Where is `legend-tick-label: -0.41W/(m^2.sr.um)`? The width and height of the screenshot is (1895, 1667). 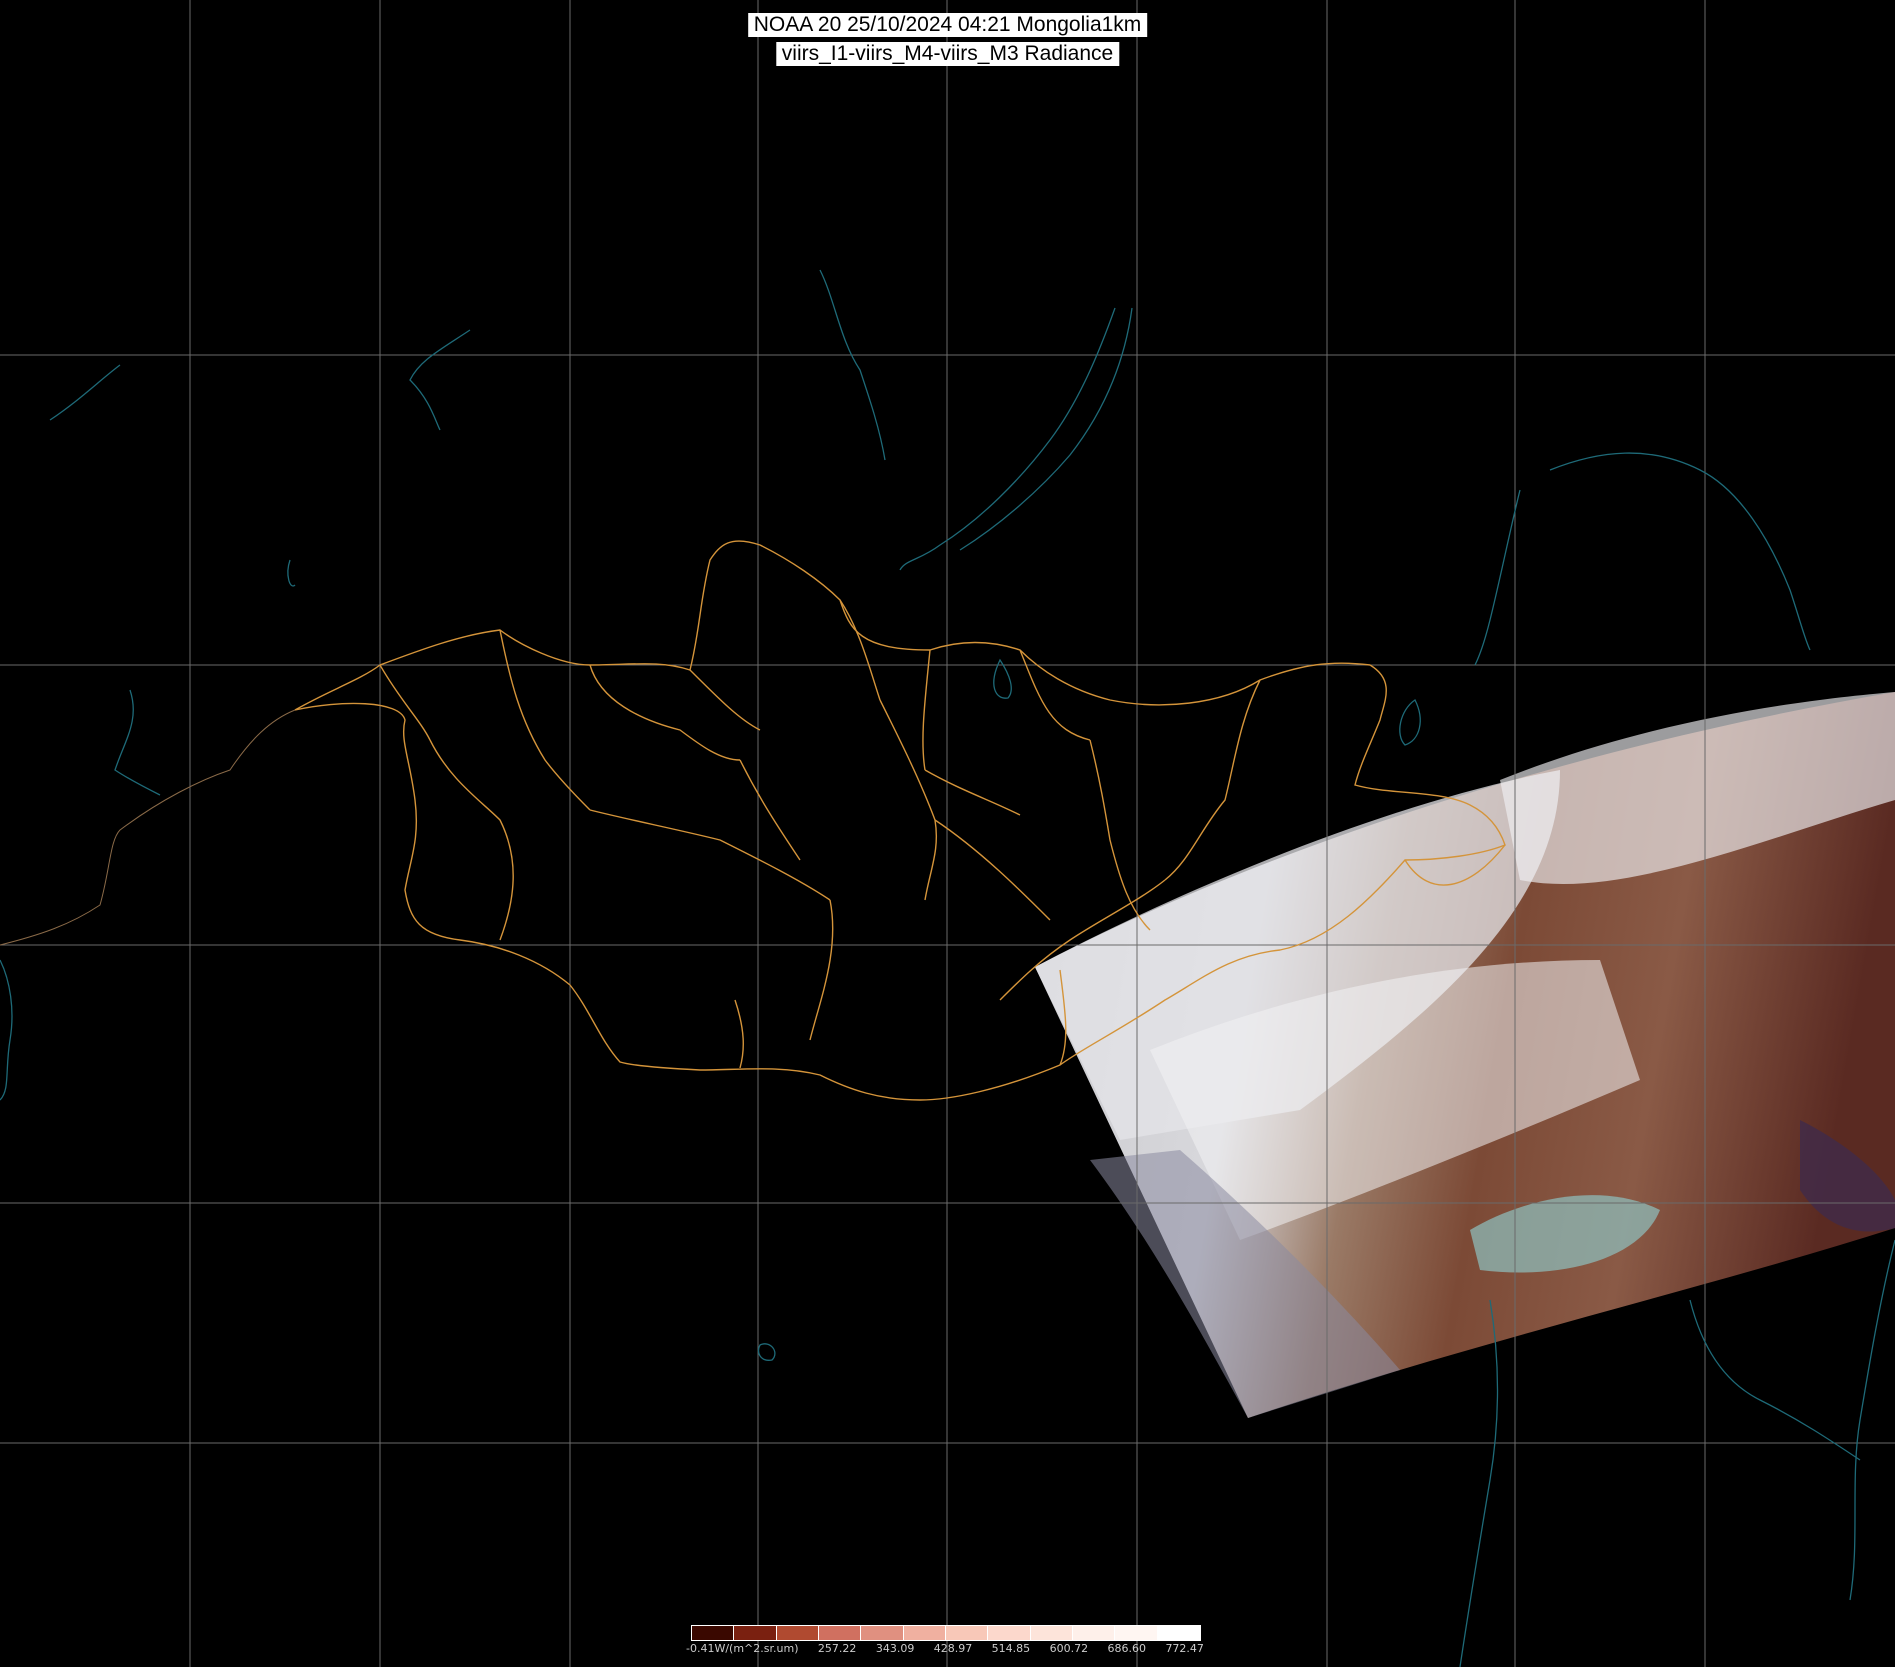
legend-tick-label: -0.41W/(m^2.sr.um) is located at coordinates (742, 1648).